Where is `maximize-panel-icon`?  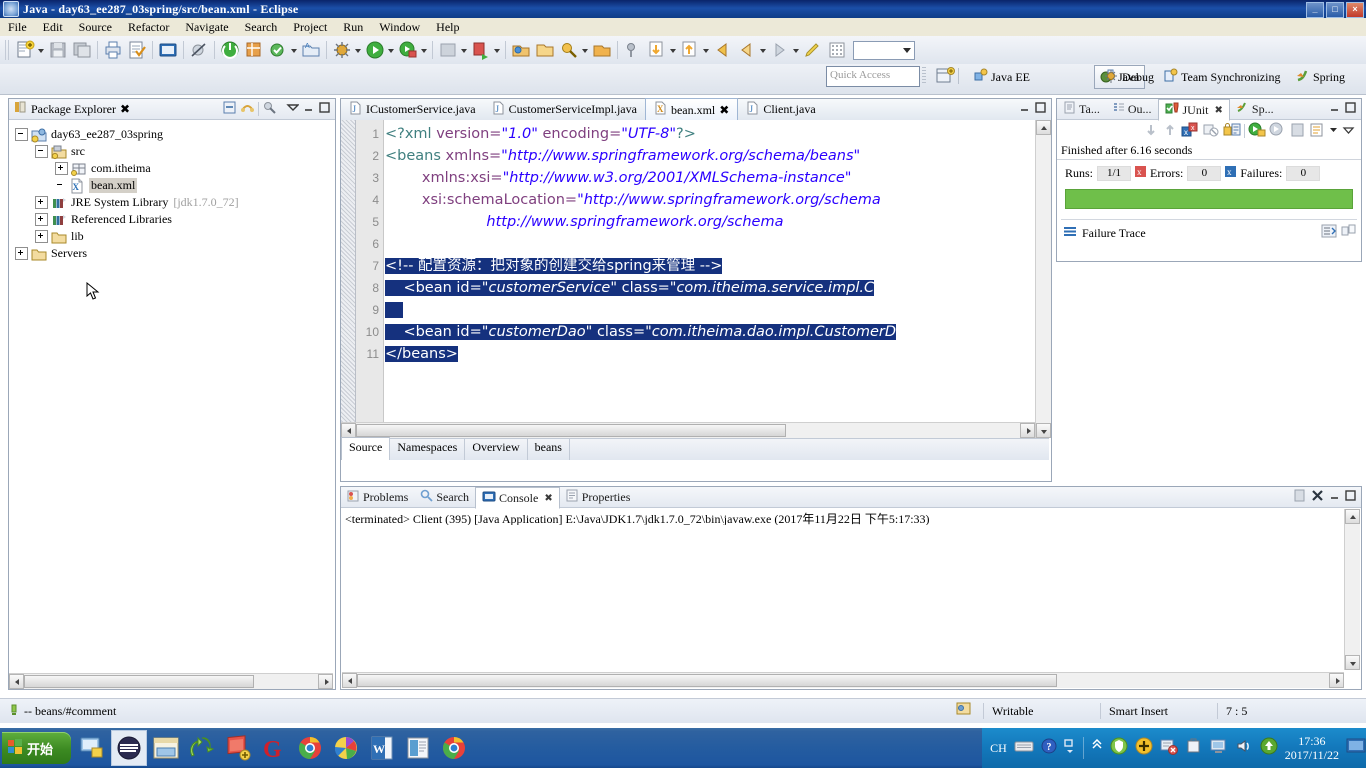
maximize-panel-icon is located at coordinates (324, 109).